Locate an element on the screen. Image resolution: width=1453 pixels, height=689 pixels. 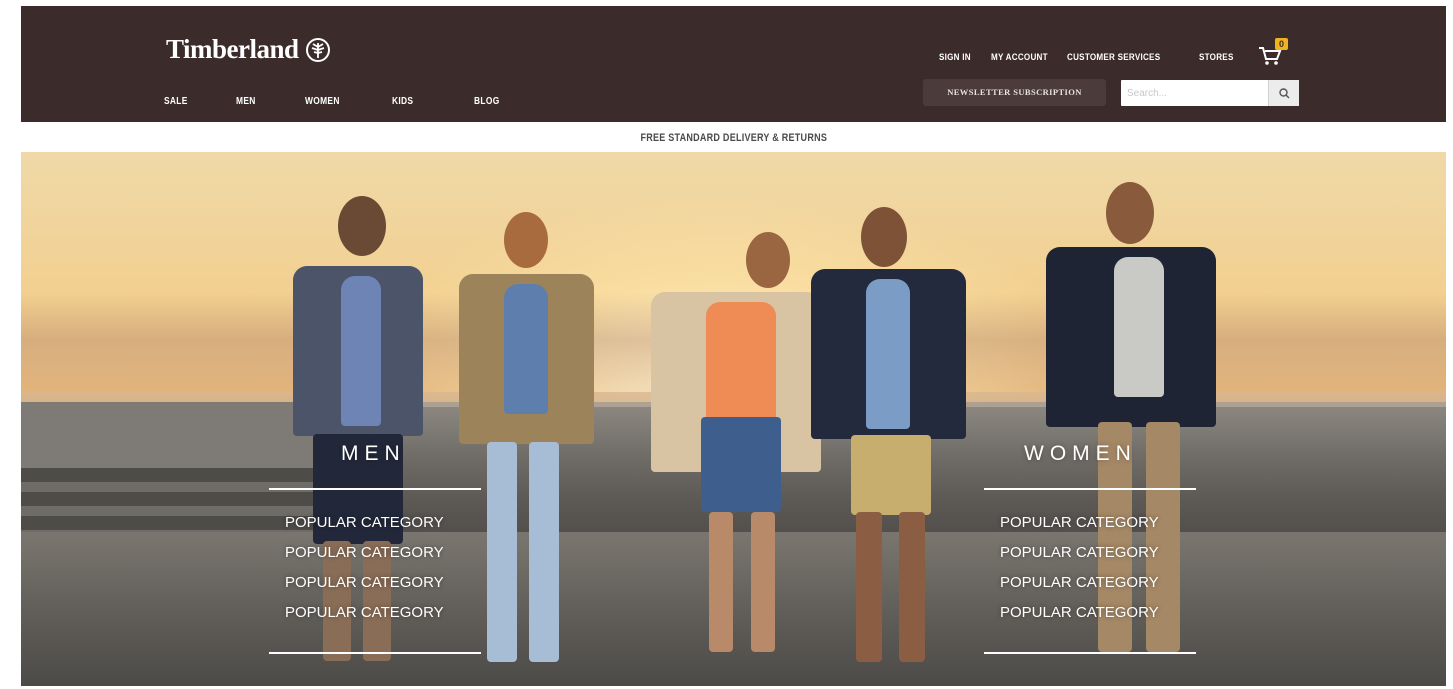
brand-name: Timberland is located at coordinates (232, 49).